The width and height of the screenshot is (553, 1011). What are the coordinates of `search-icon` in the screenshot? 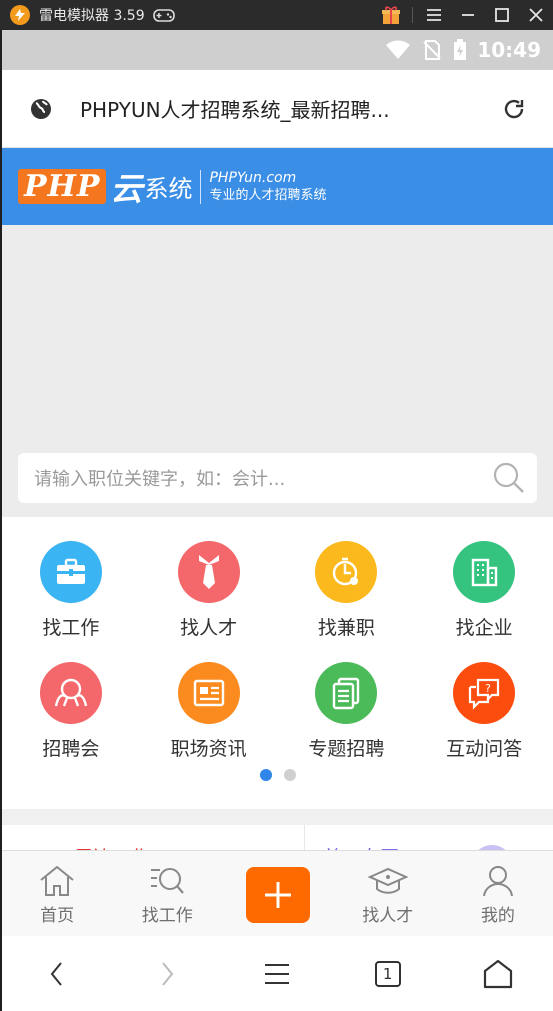 It's located at (509, 478).